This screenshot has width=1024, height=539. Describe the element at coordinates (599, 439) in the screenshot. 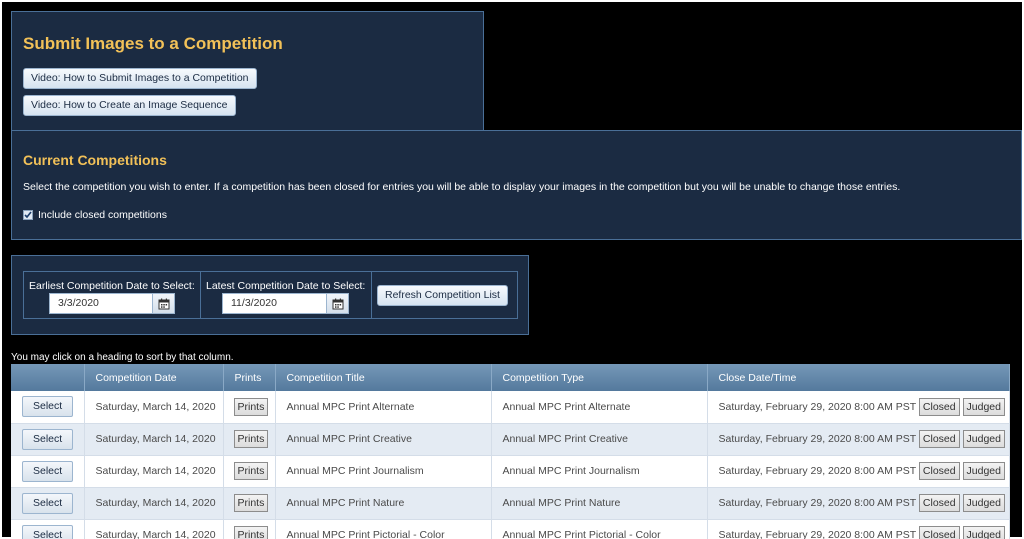

I see `competition-type-cell: Annual MPC Print Creative` at that location.